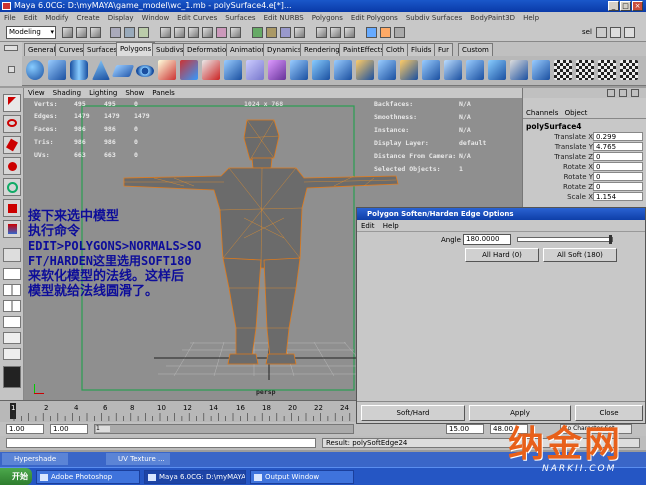 This screenshot has height=485, width=646. What do you see at coordinates (11, 69) in the screenshot?
I see `shelf-collapse-icon` at bounding box center [11, 69].